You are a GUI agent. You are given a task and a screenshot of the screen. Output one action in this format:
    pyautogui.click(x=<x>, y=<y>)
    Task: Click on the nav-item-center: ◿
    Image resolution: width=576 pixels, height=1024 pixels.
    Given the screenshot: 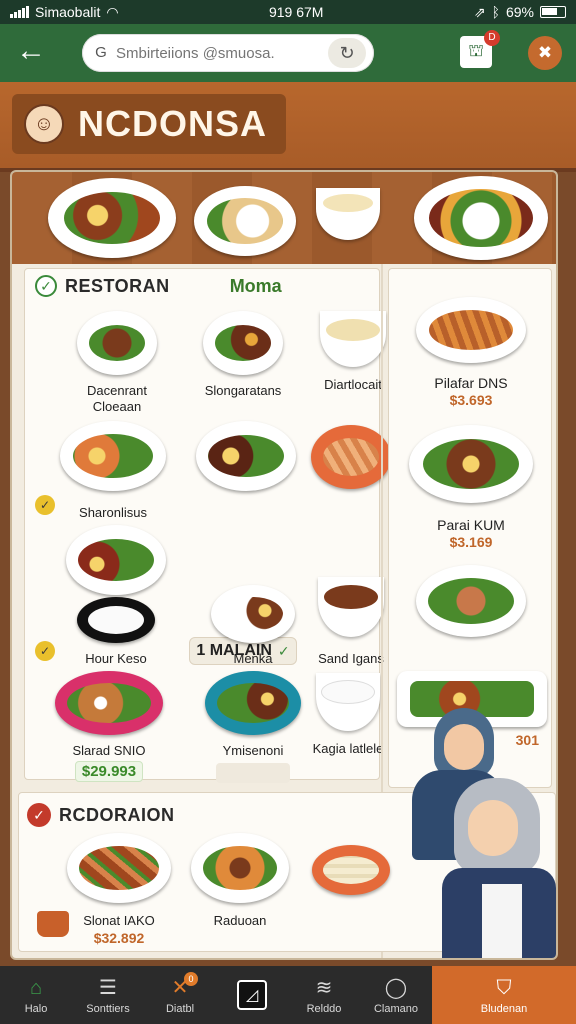 What is the action you would take?
    pyautogui.click(x=252, y=995)
    